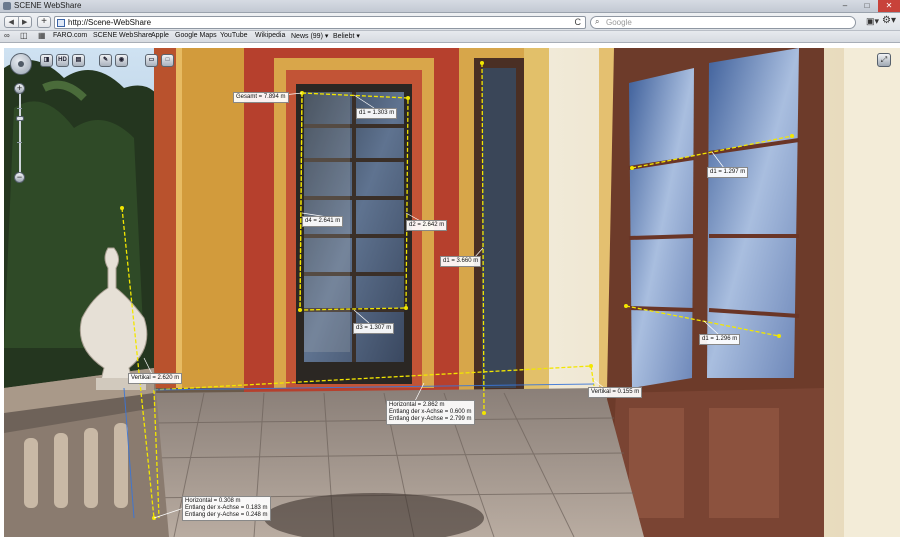 The image size is (900, 544). Describe the element at coordinates (122, 35) in the screenshot. I see `bookmark-item: SCENE WebShare` at that location.